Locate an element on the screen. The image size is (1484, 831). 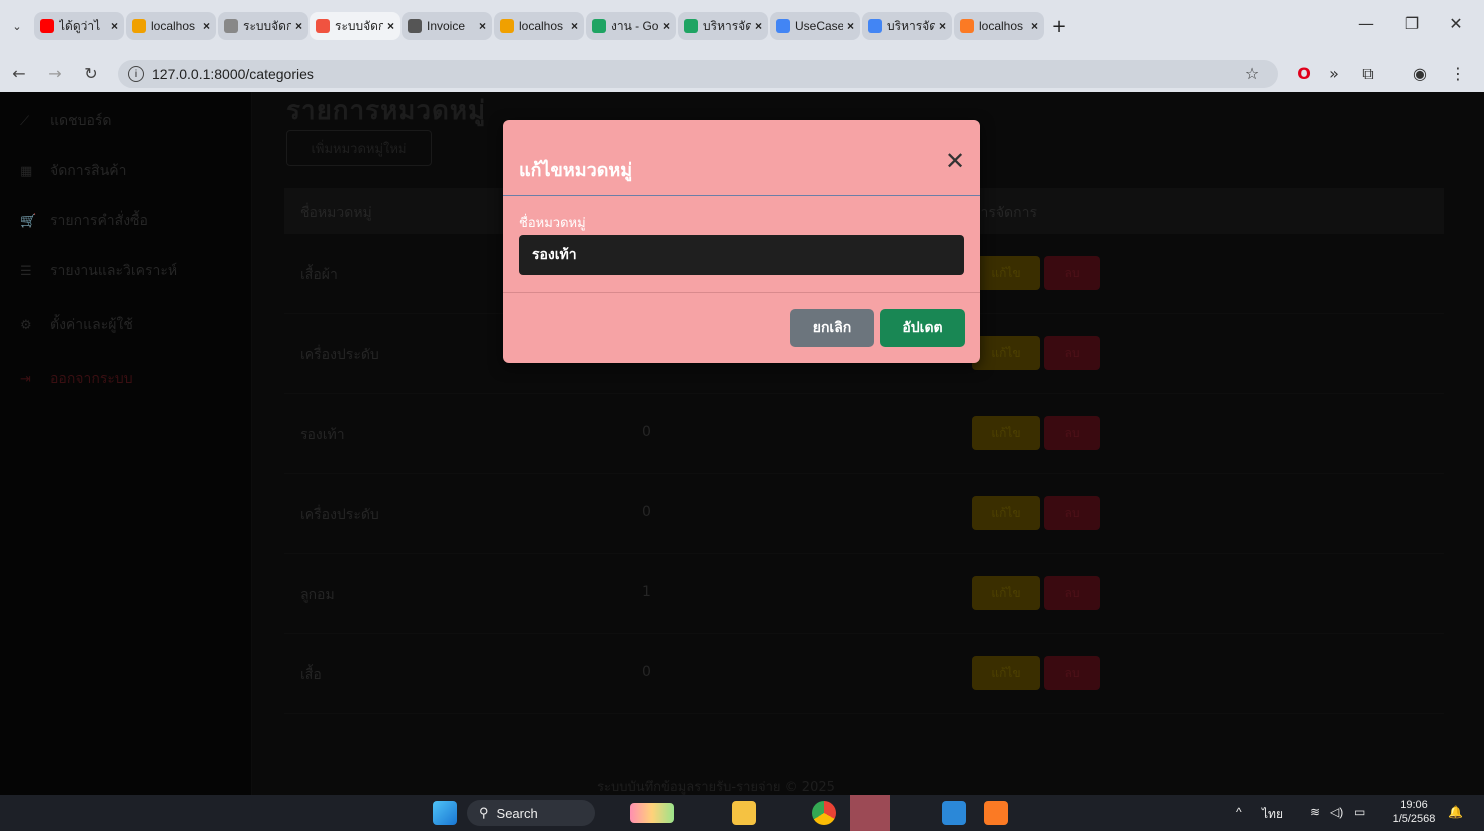
category-name-cell: เสื้อ is located at coordinates (311, 675).